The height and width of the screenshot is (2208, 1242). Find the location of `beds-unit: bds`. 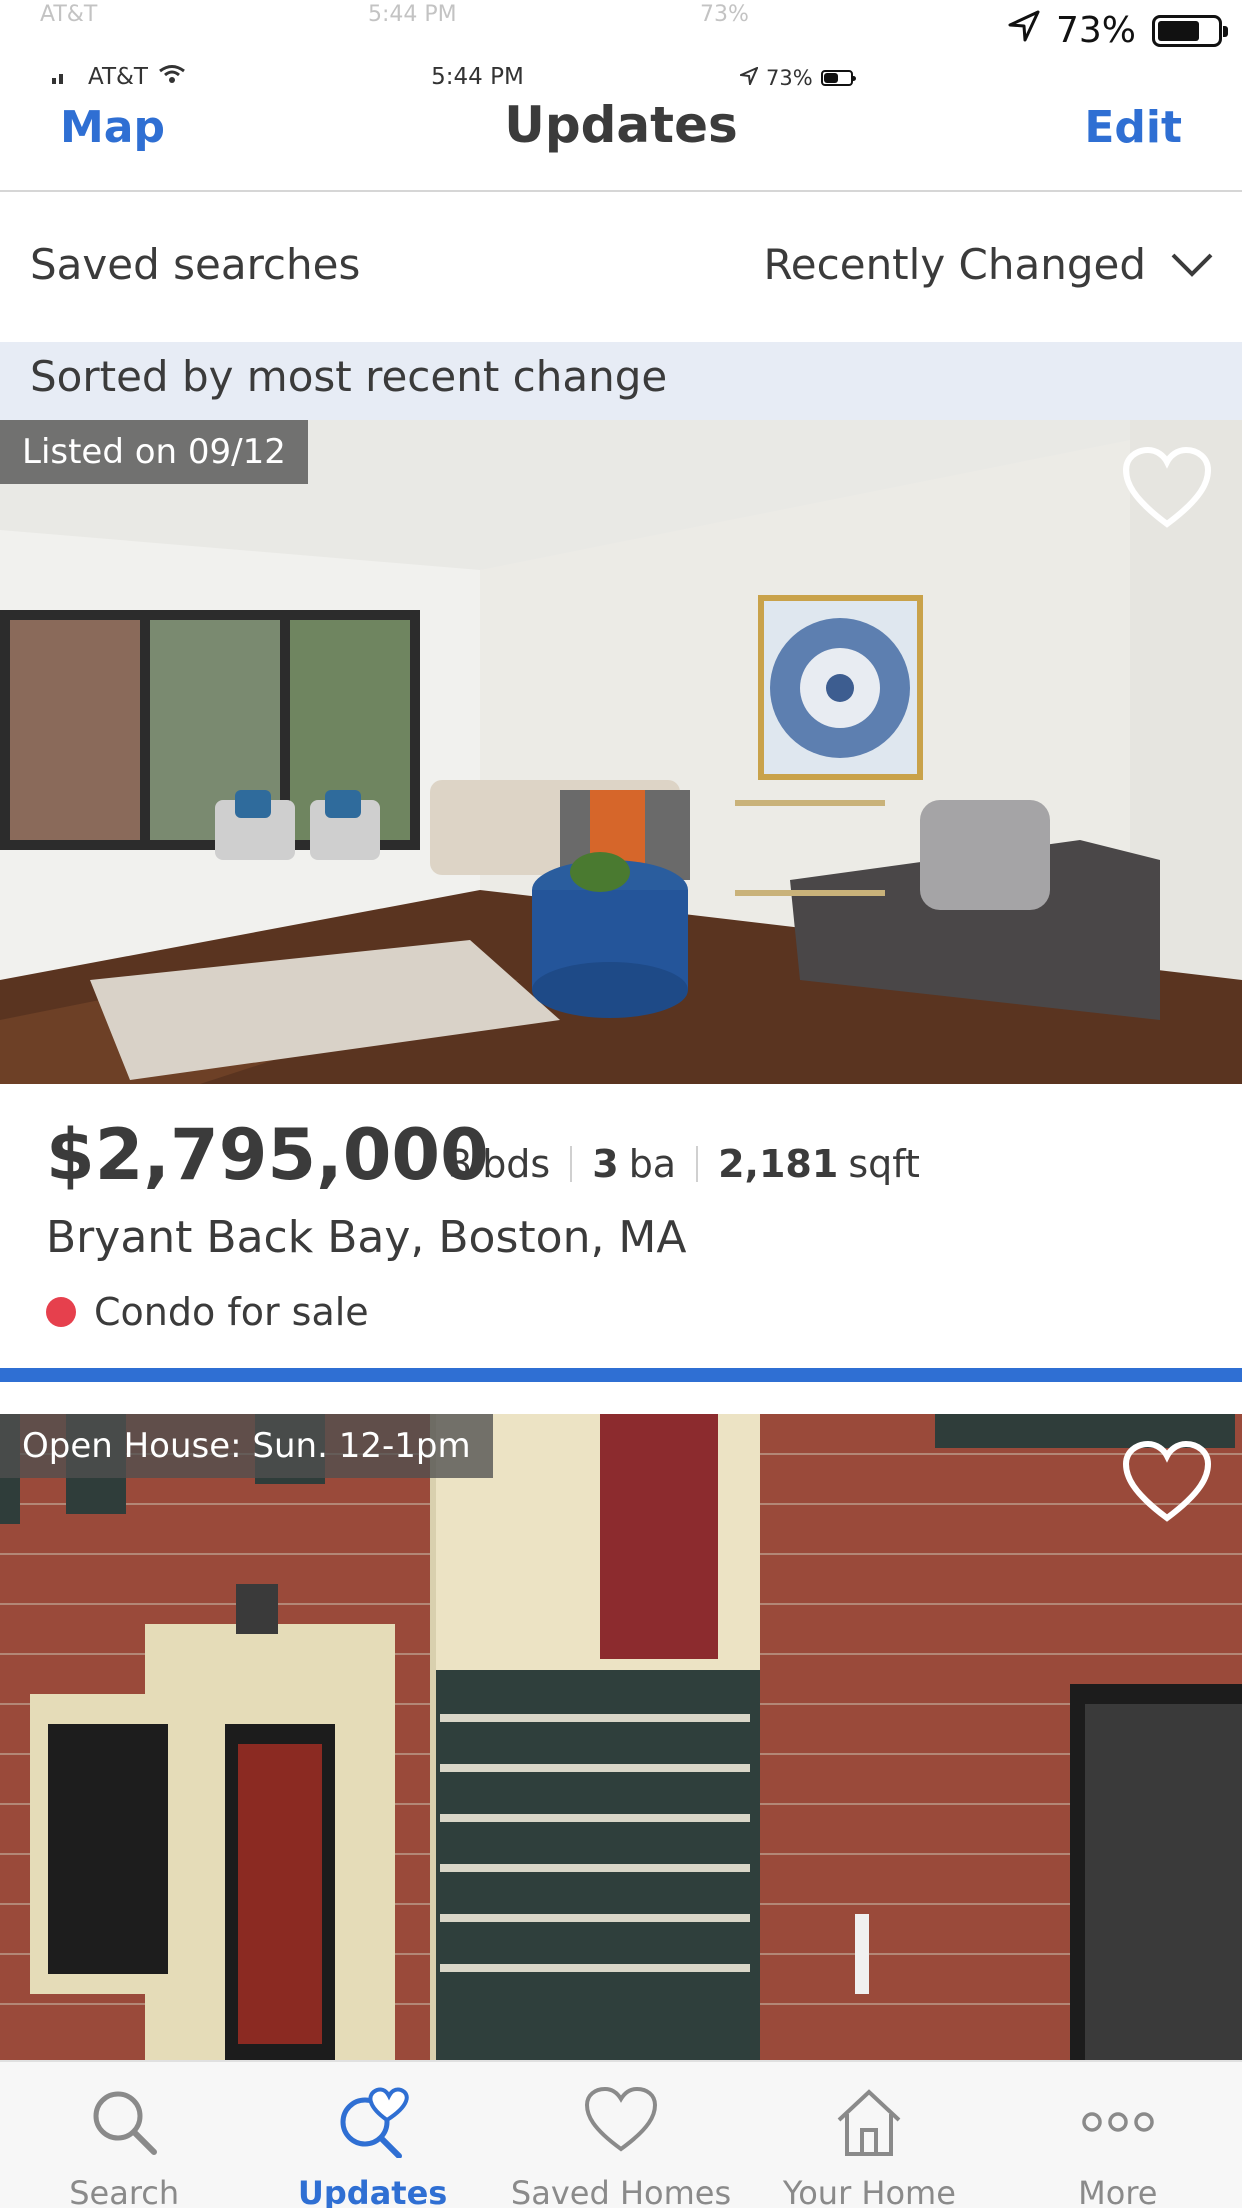

beds-unit: bds is located at coordinates (516, 1164).